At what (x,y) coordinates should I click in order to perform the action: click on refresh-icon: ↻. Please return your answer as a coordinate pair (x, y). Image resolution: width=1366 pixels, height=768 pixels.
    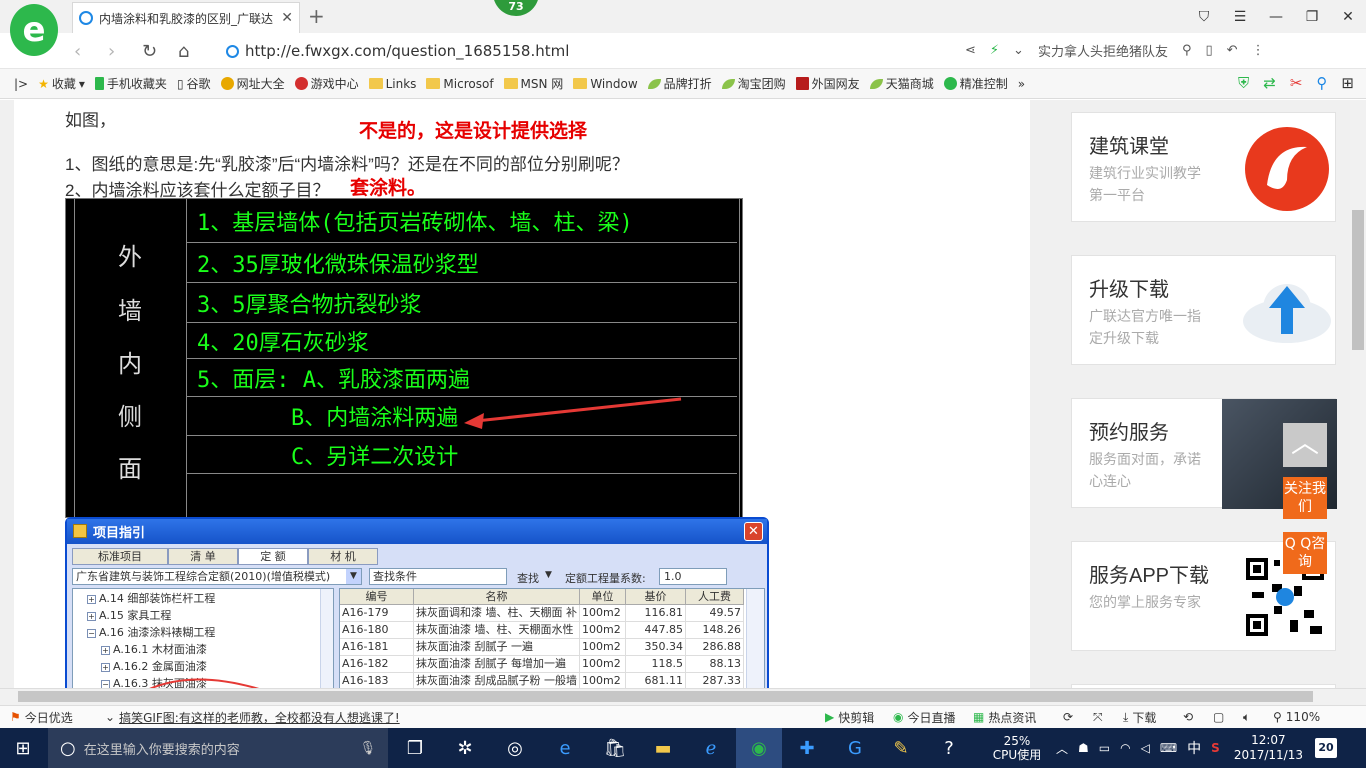
    Looking at the image, I should click on (149, 51).